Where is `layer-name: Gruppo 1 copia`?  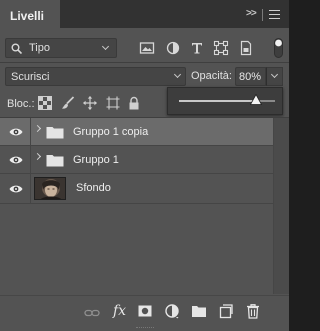 layer-name: Gruppo 1 copia is located at coordinates (111, 132).